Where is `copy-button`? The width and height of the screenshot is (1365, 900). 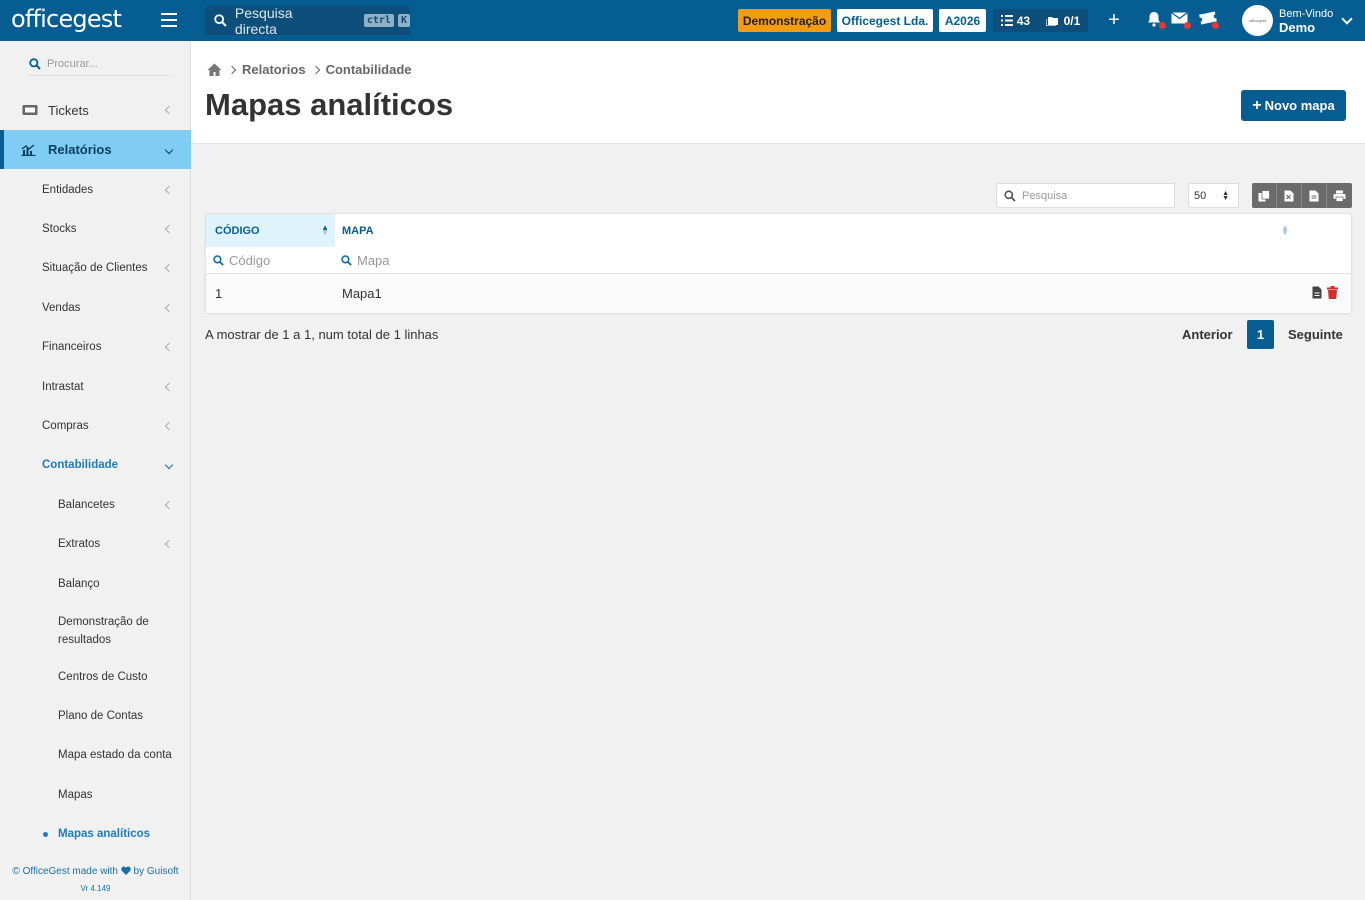 copy-button is located at coordinates (1264, 195).